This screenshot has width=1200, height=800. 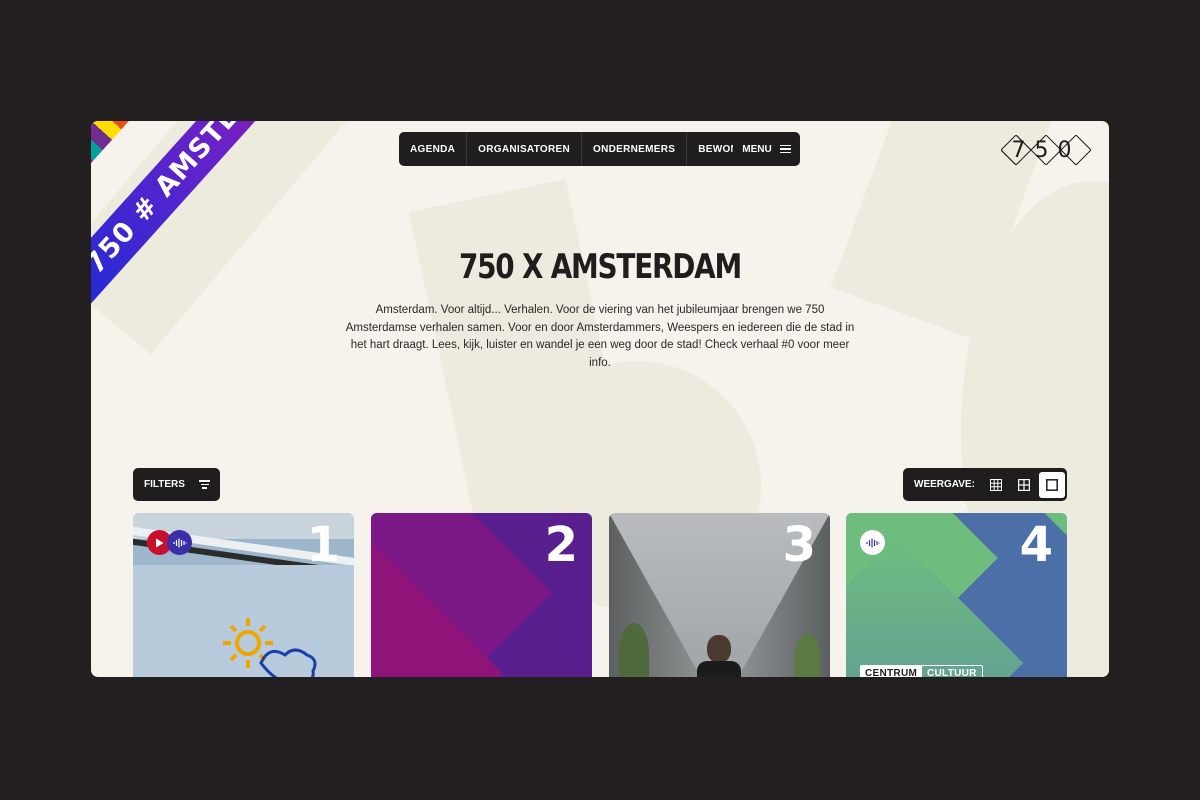 What do you see at coordinates (433, 149) in the screenshot?
I see `nav-item-agenda: AGENDA` at bounding box center [433, 149].